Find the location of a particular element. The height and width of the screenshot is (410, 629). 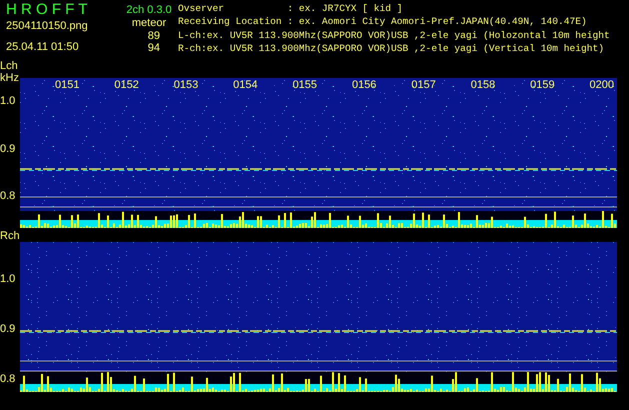

info-line: R-ch:ex. UV5R 113.900Mhz(SAPPORO VOR)USB ,2-ele yagi (Vertical 10m height) is located at coordinates (392, 49).